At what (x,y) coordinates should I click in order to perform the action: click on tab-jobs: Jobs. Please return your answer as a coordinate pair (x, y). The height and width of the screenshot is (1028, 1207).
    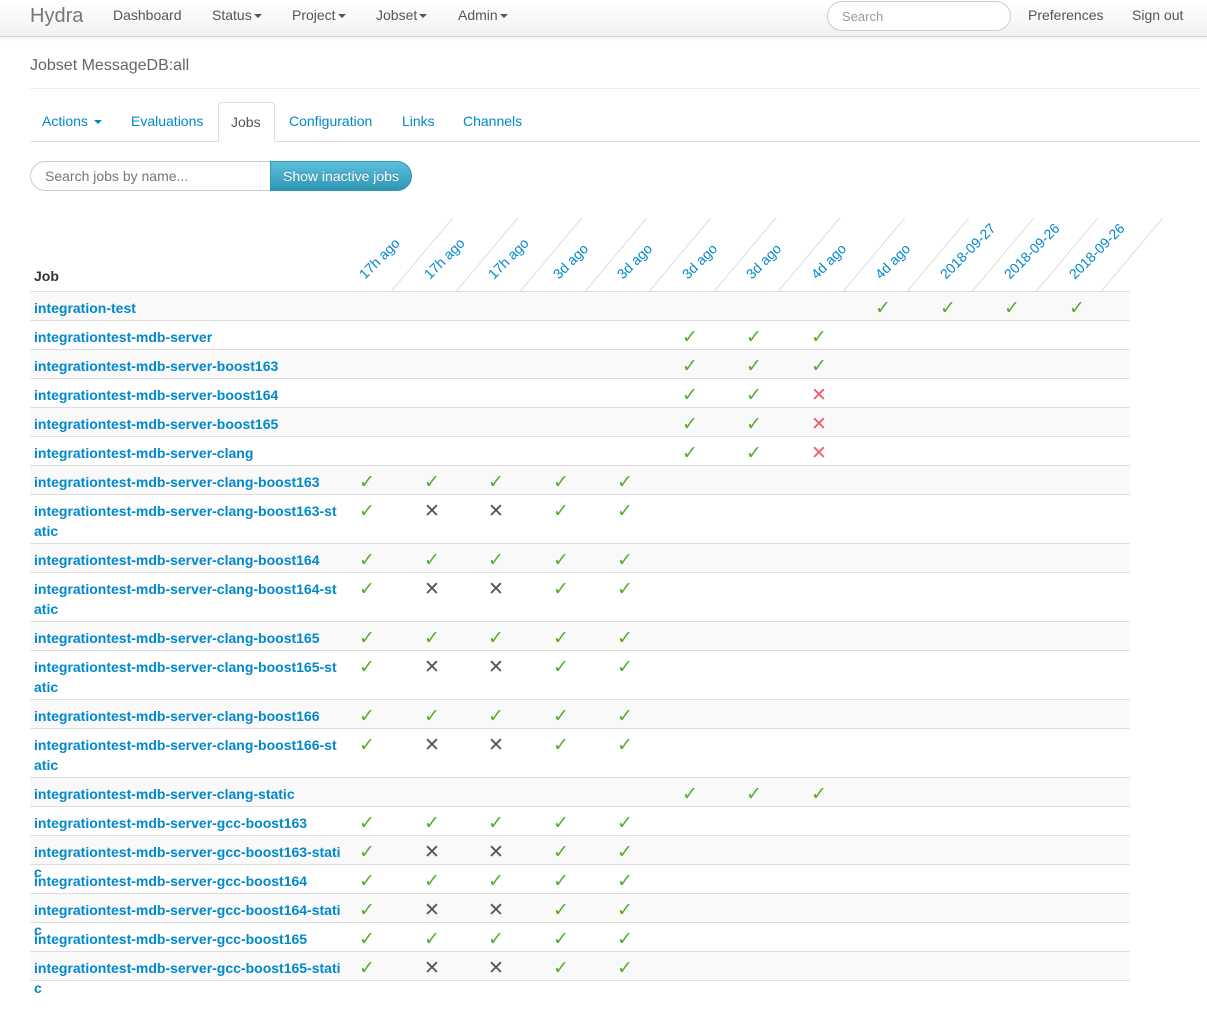
    Looking at the image, I should click on (246, 122).